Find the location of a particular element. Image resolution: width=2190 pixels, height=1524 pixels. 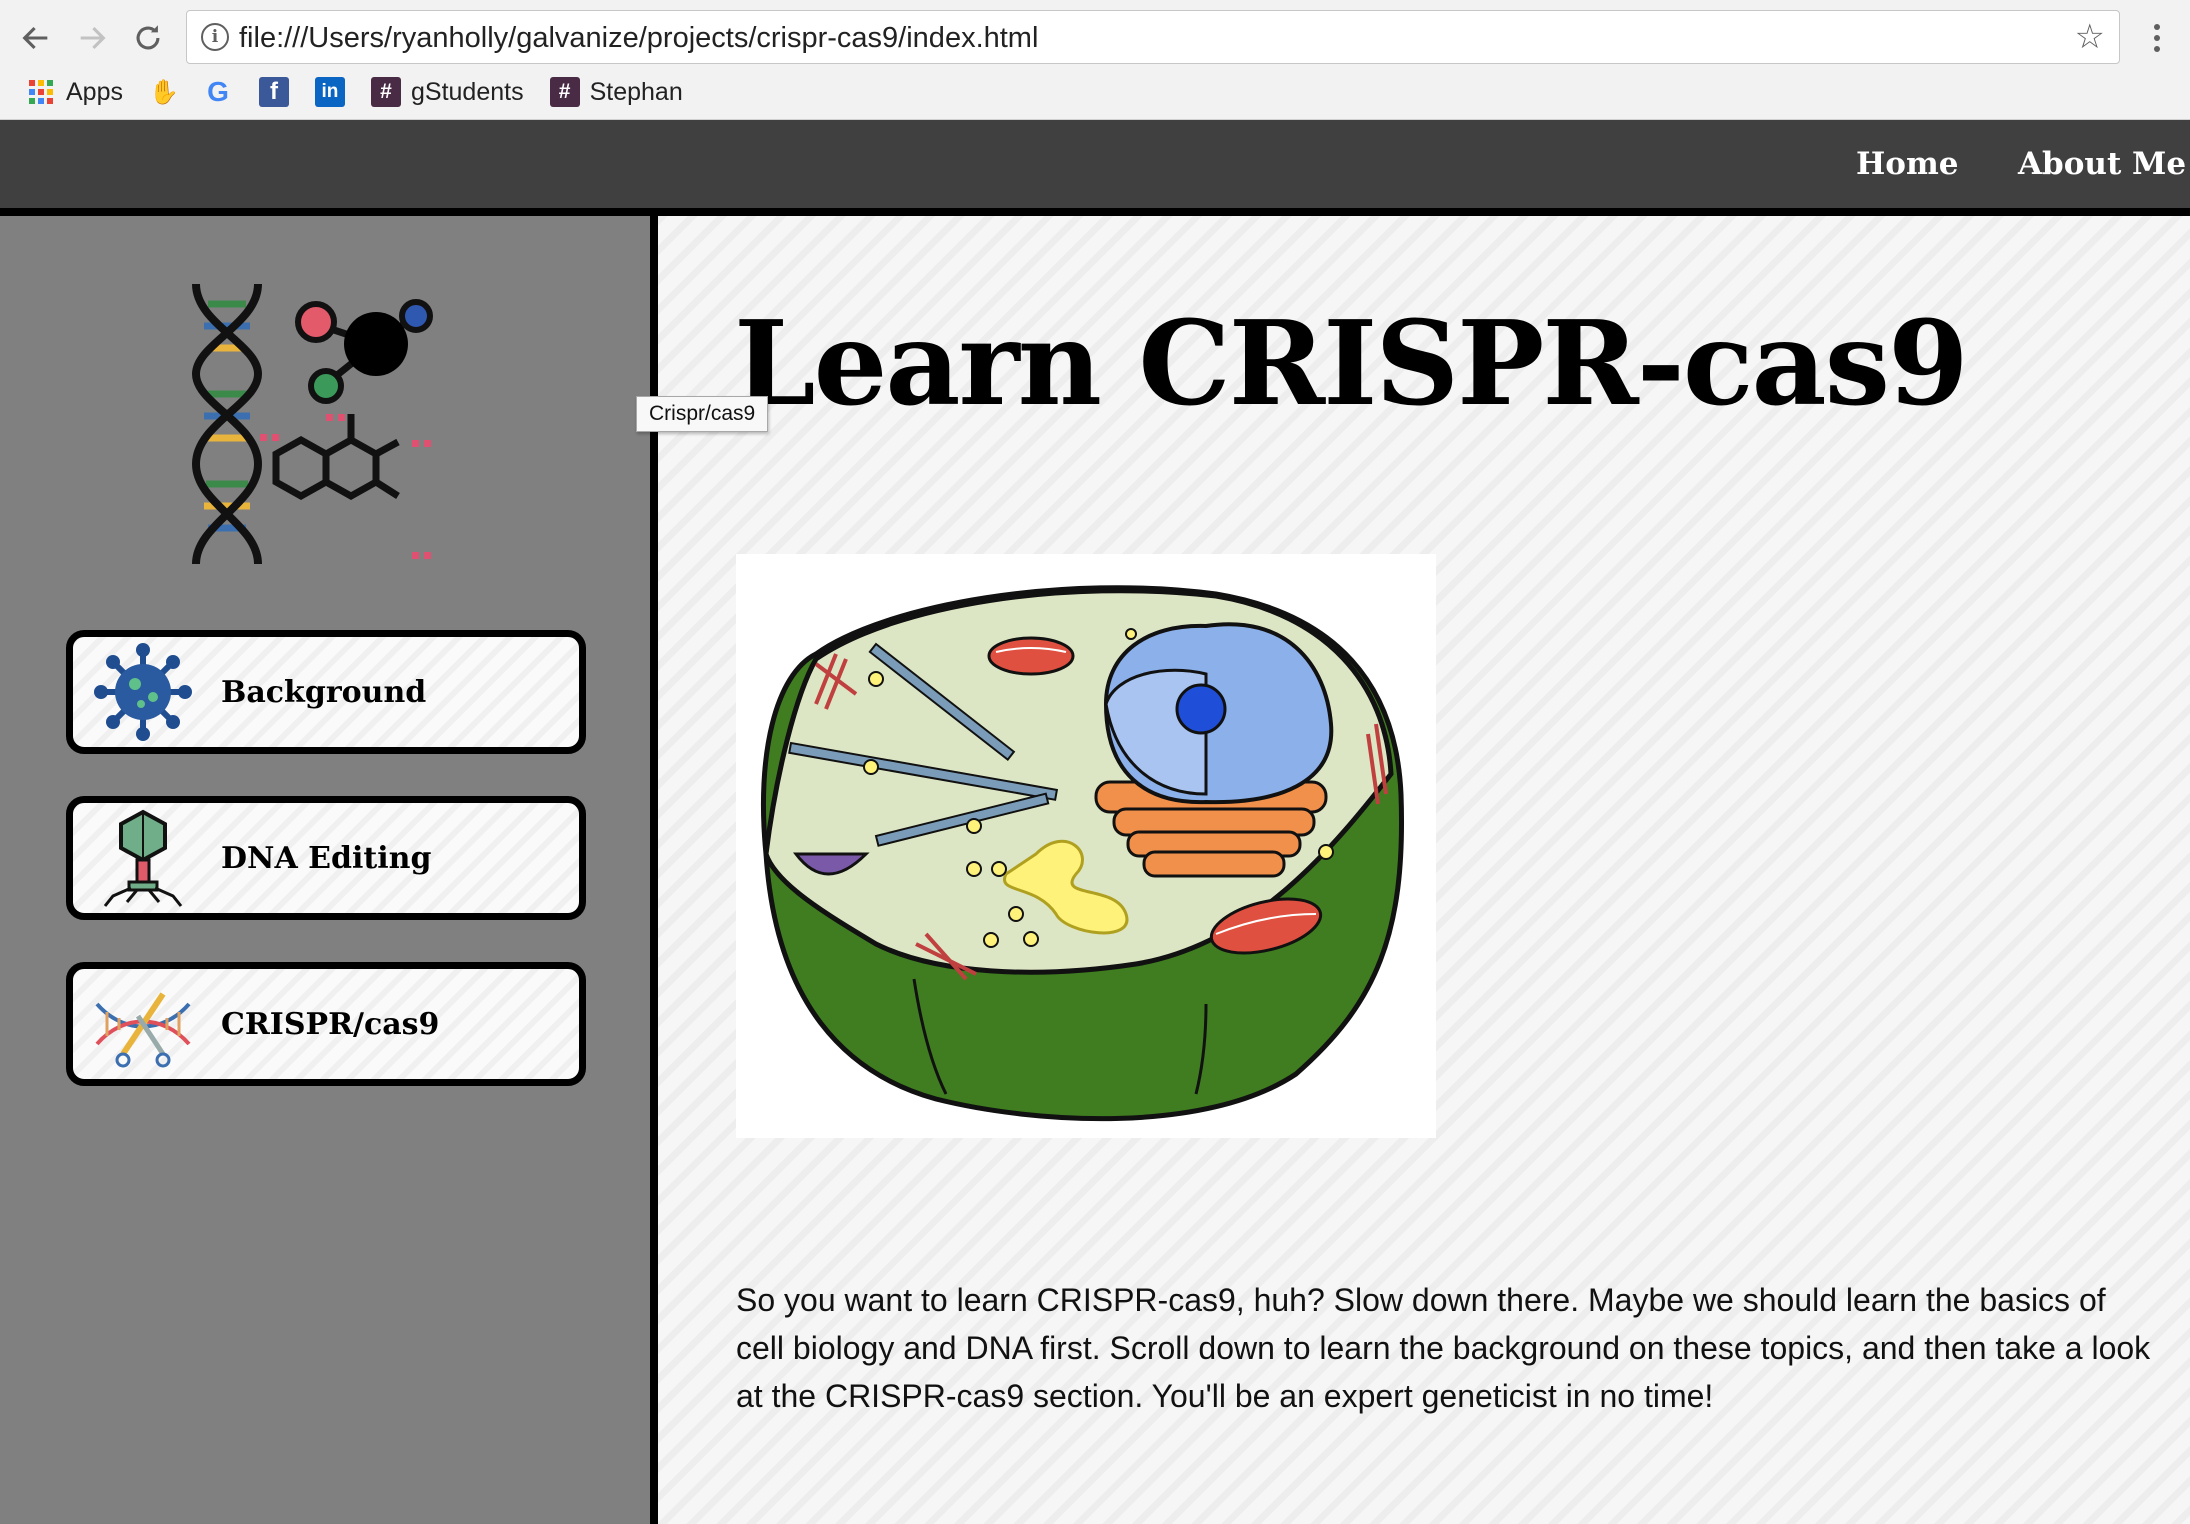

virus-icon is located at coordinates (143, 692).